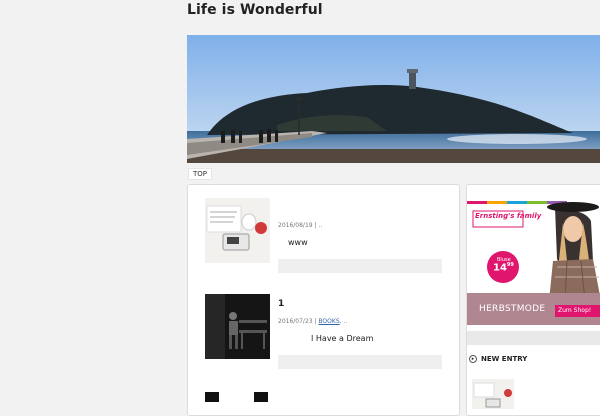 The image size is (600, 416). Describe the element at coordinates (342, 338) in the screenshot. I see `post-excerpt: I Have a Dream` at that location.